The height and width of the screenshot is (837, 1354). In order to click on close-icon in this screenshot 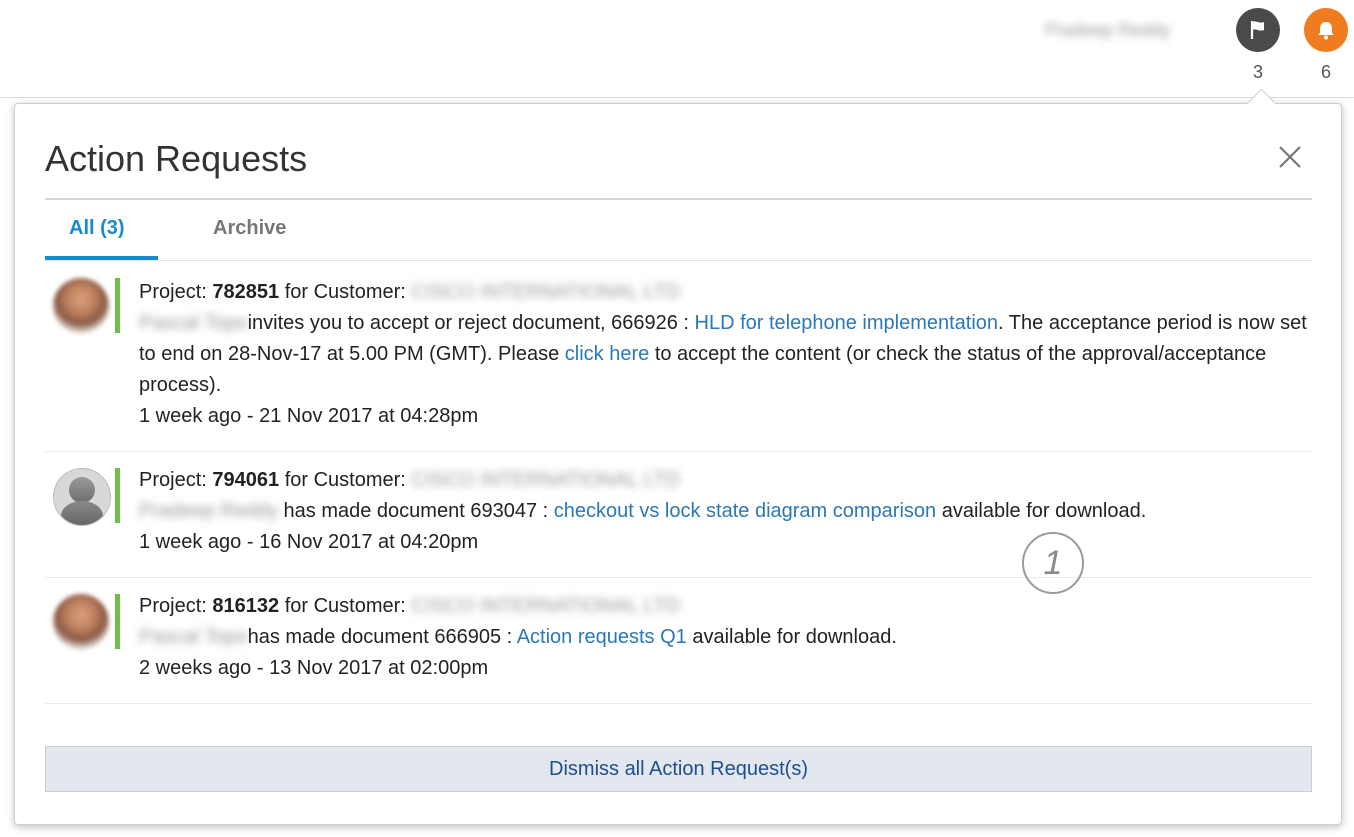, I will do `click(1290, 157)`.